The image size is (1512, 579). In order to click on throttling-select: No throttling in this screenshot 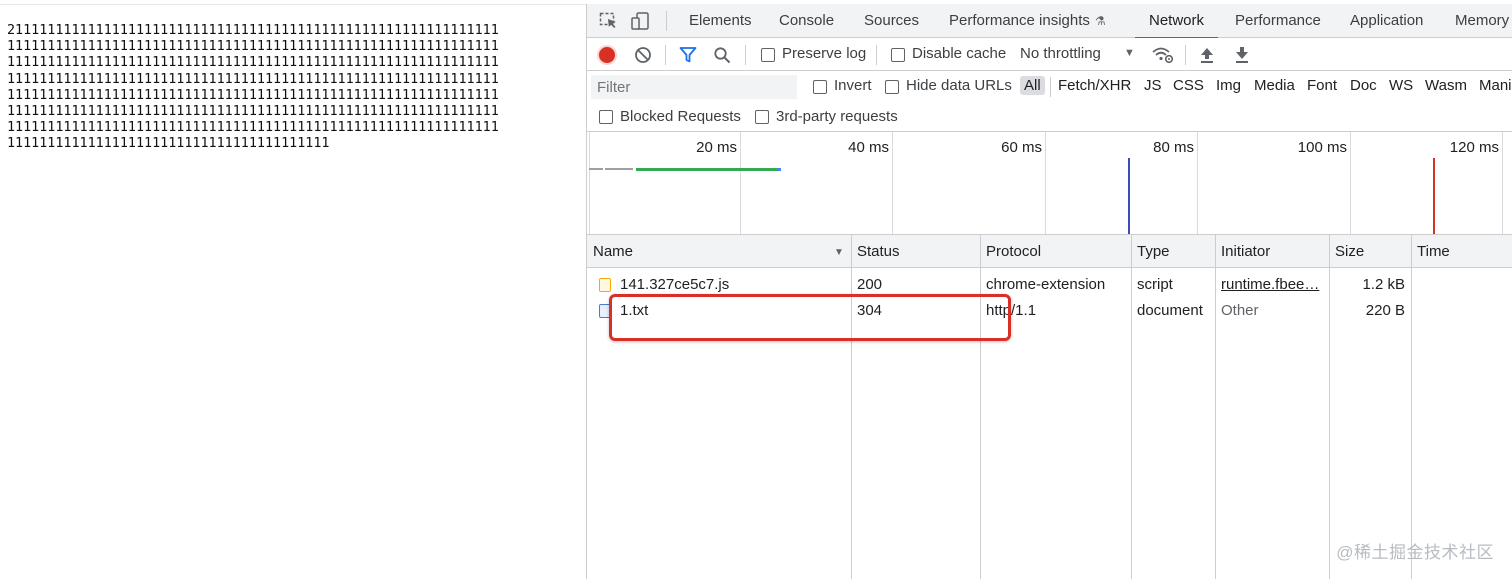, I will do `click(1060, 53)`.